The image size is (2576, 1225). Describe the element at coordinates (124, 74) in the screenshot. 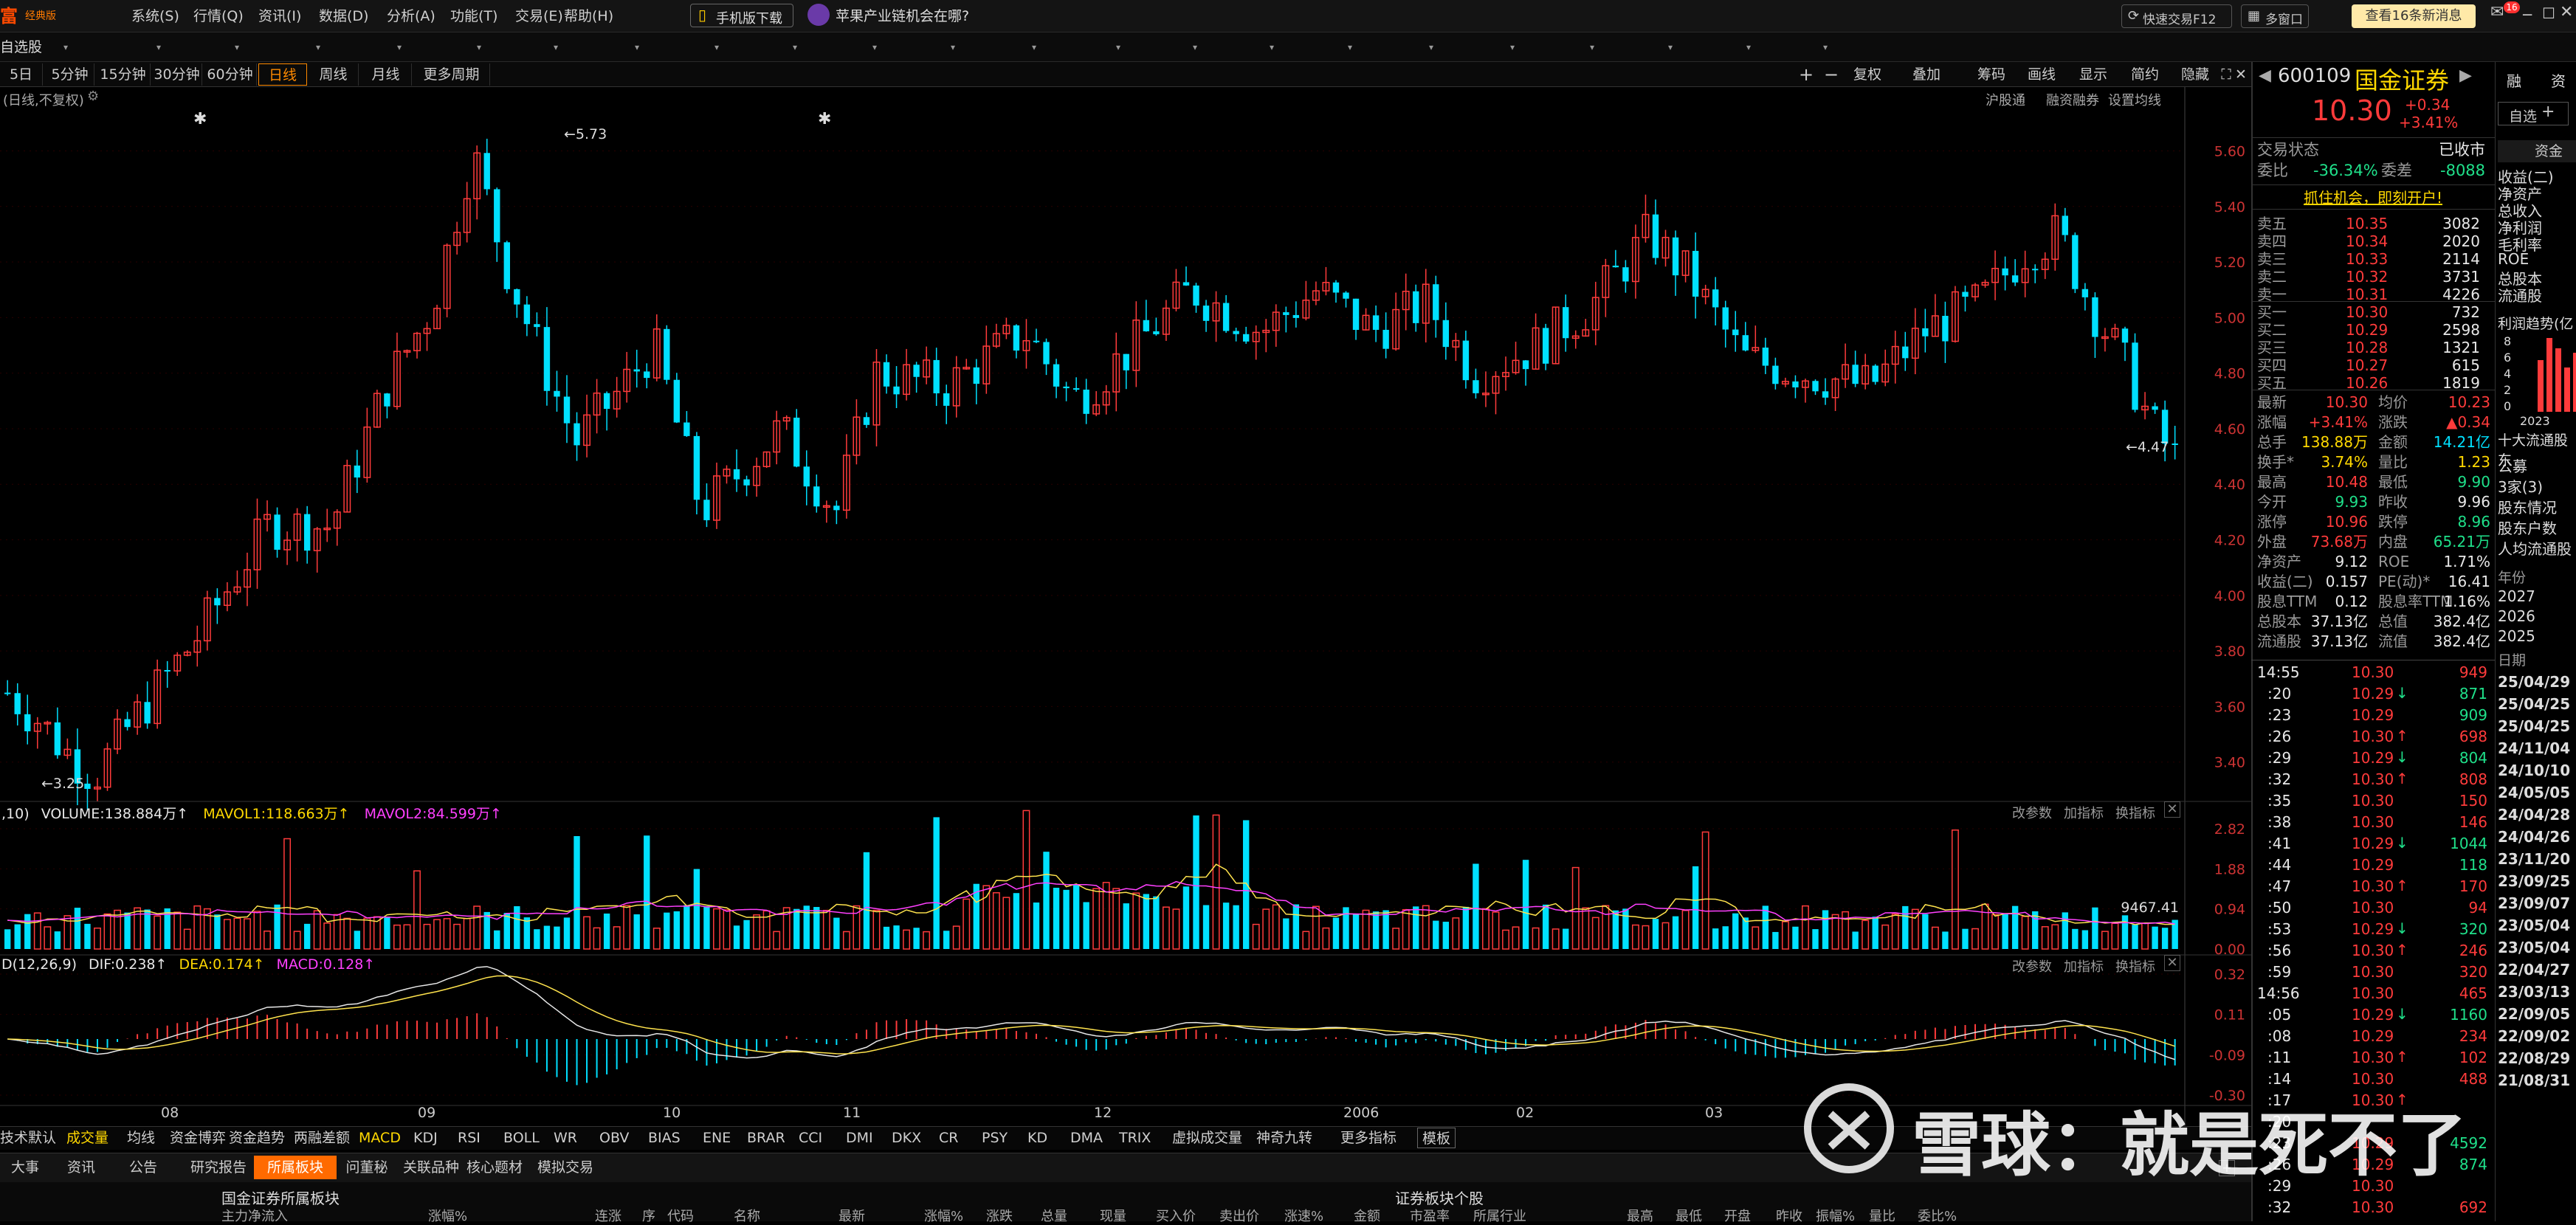

I see `period-2: 15分钟` at that location.